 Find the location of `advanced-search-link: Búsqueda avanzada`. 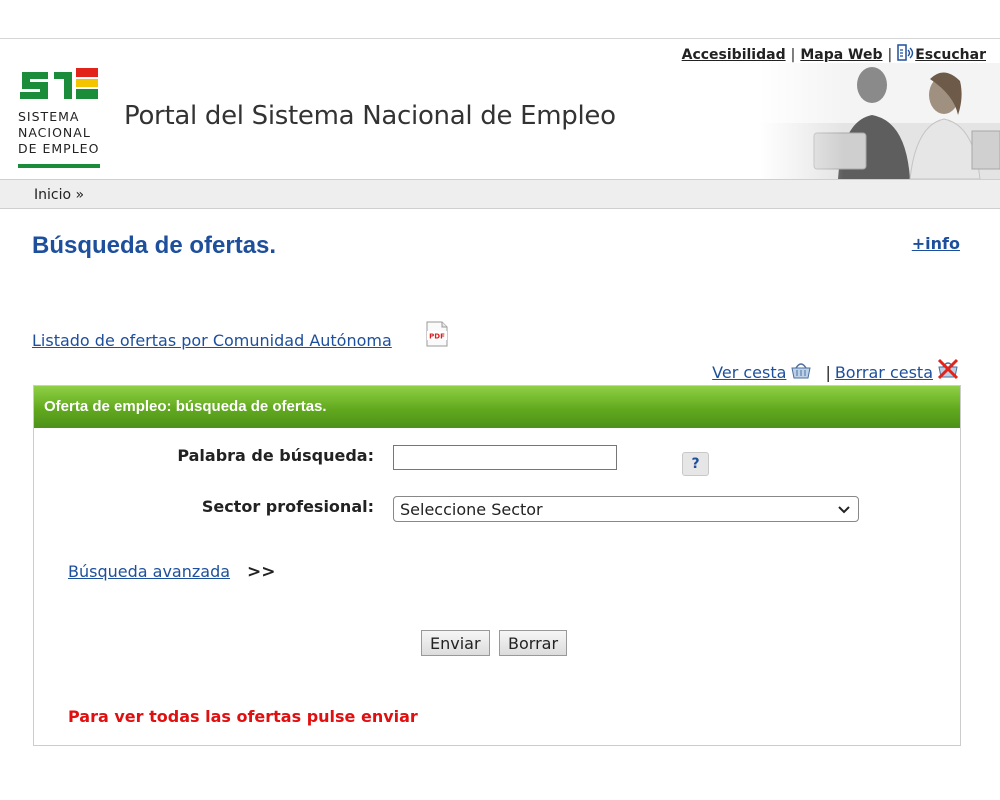

advanced-search-link: Búsqueda avanzada is located at coordinates (149, 571).